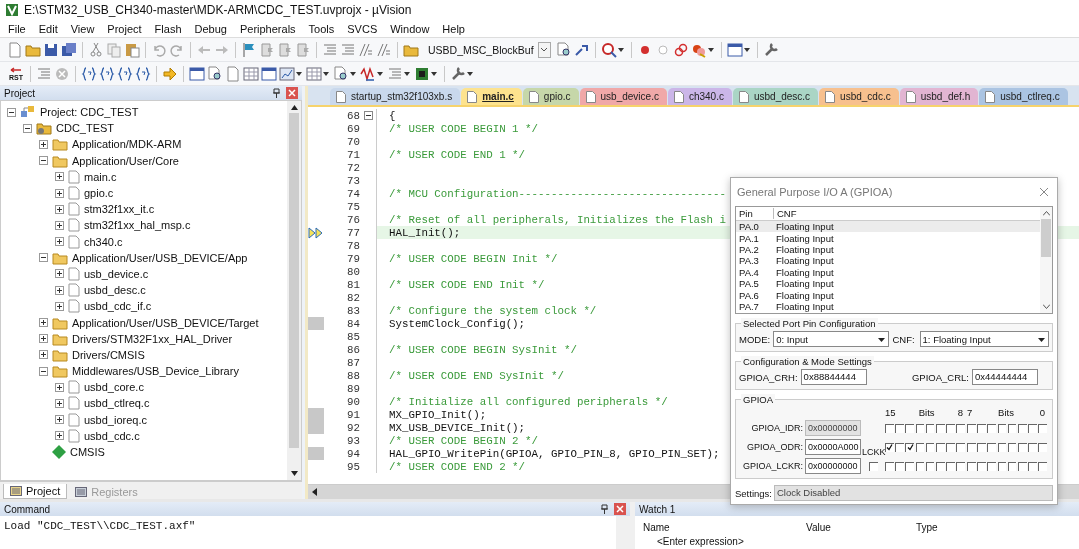 The width and height of the screenshot is (1079, 549). I want to click on menu-item: Peripherals, so click(267, 28).